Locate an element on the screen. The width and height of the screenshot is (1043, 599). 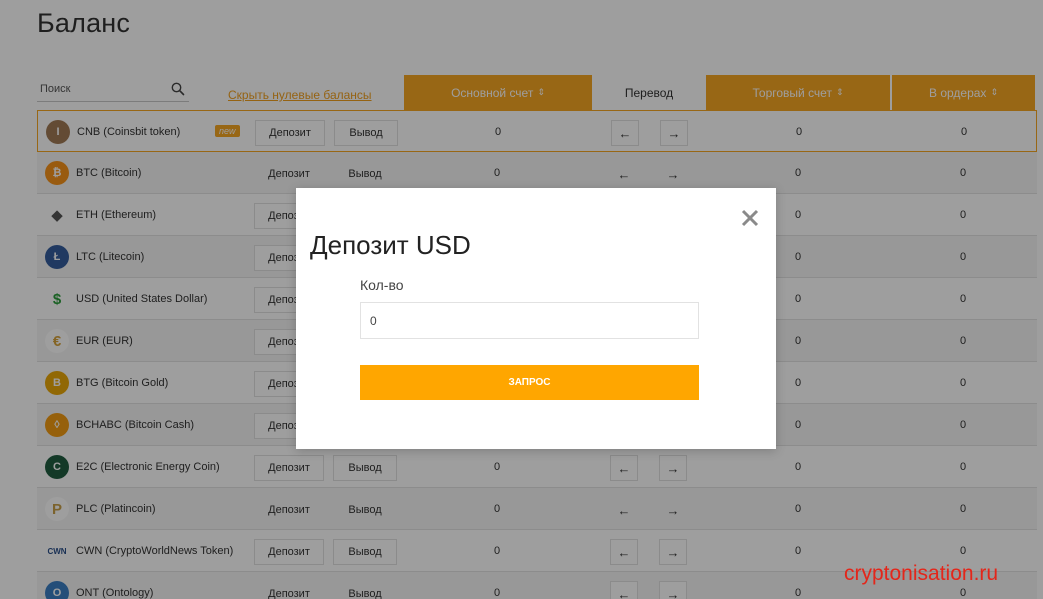
request-button: ЗАПРОС is located at coordinates (529, 382).